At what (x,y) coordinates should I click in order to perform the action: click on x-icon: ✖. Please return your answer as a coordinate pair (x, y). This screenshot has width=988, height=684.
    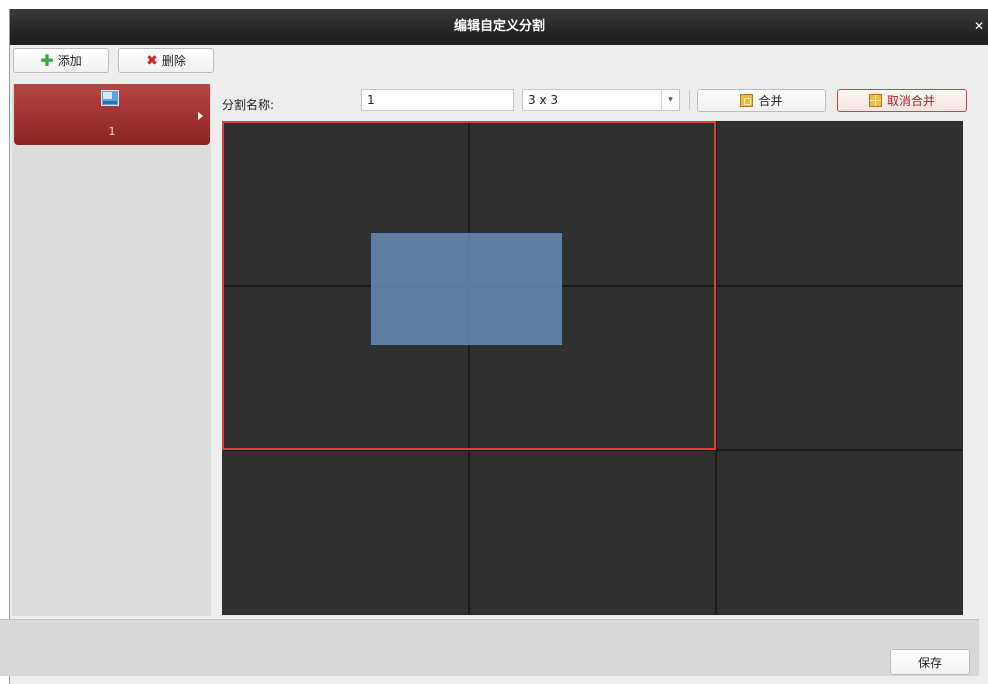
    Looking at the image, I should click on (152, 60).